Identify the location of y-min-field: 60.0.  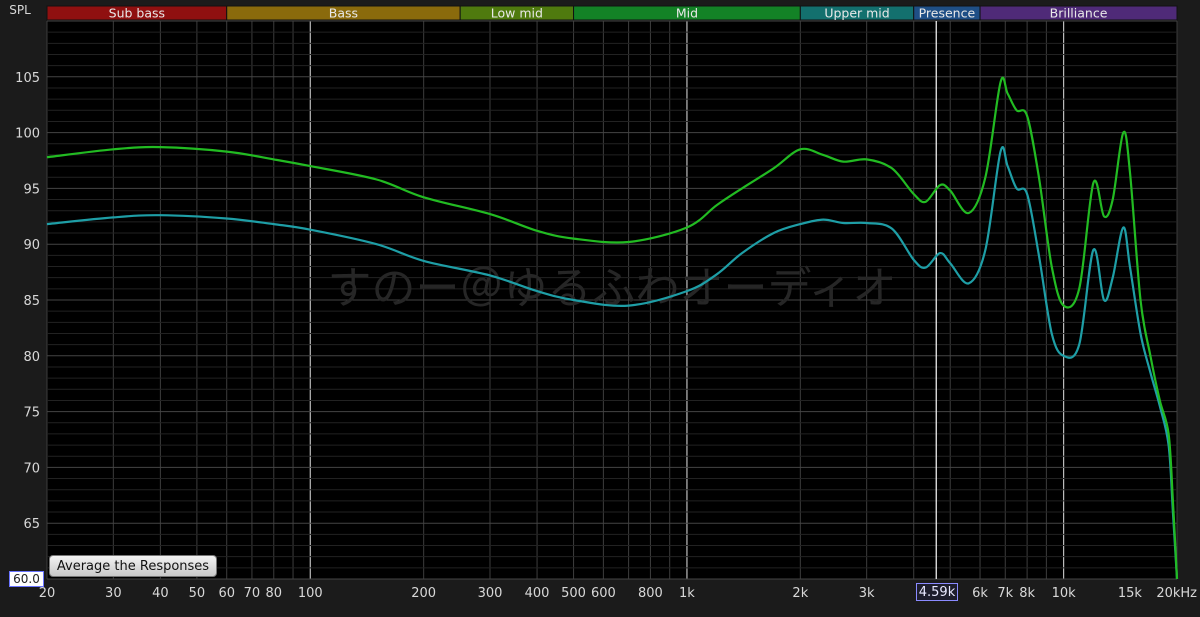
(26, 579).